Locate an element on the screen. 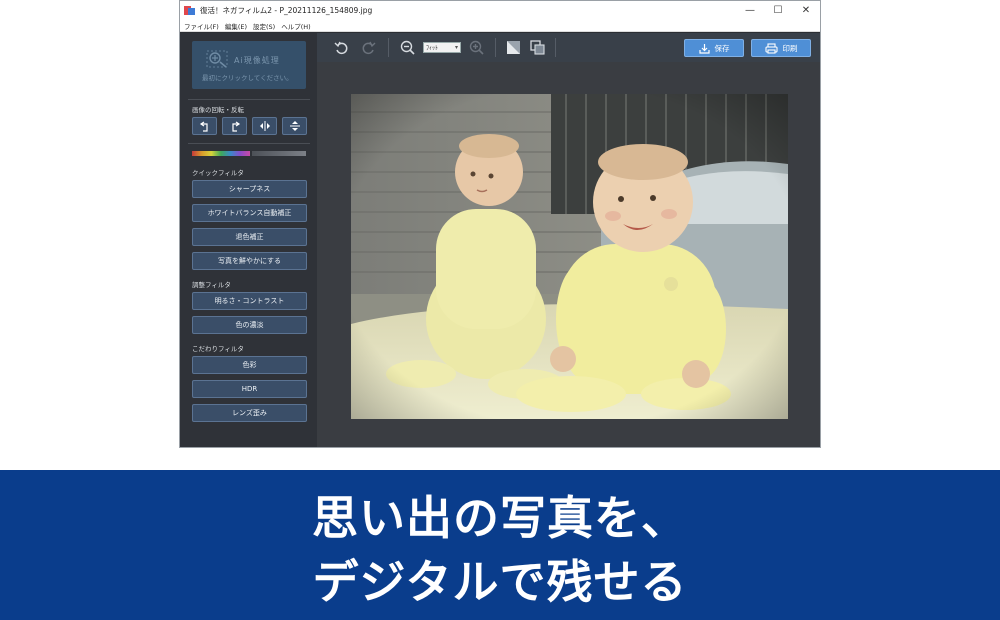 This screenshot has height=620, width=1000. flip-vertical-button is located at coordinates (294, 126).